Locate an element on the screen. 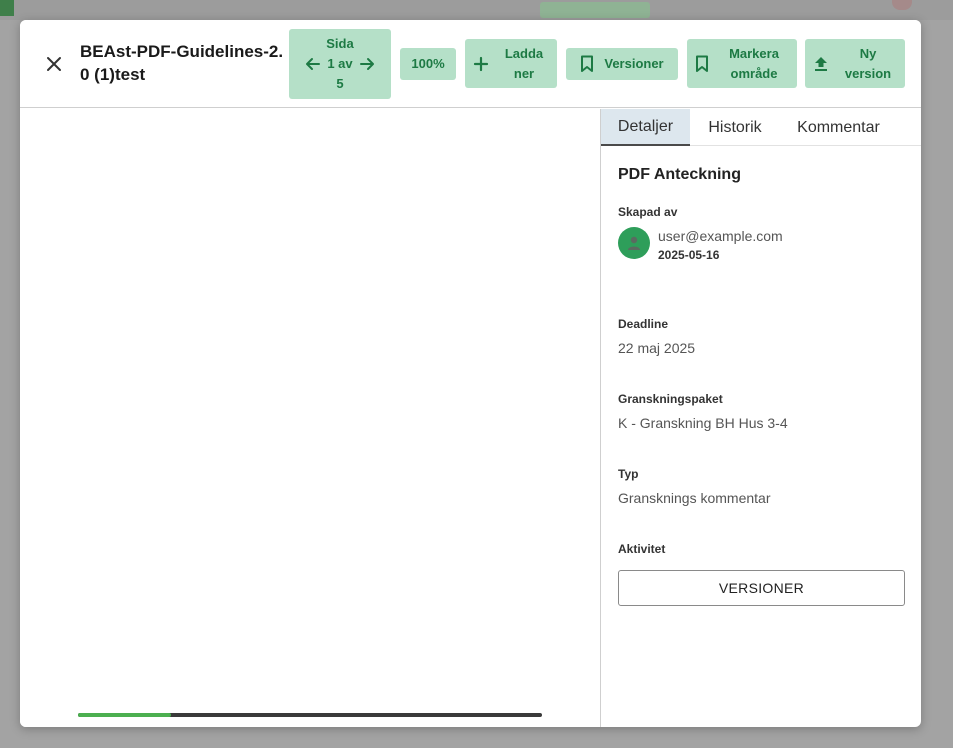 The image size is (953, 748). new-version-button: Ny version is located at coordinates (855, 63).